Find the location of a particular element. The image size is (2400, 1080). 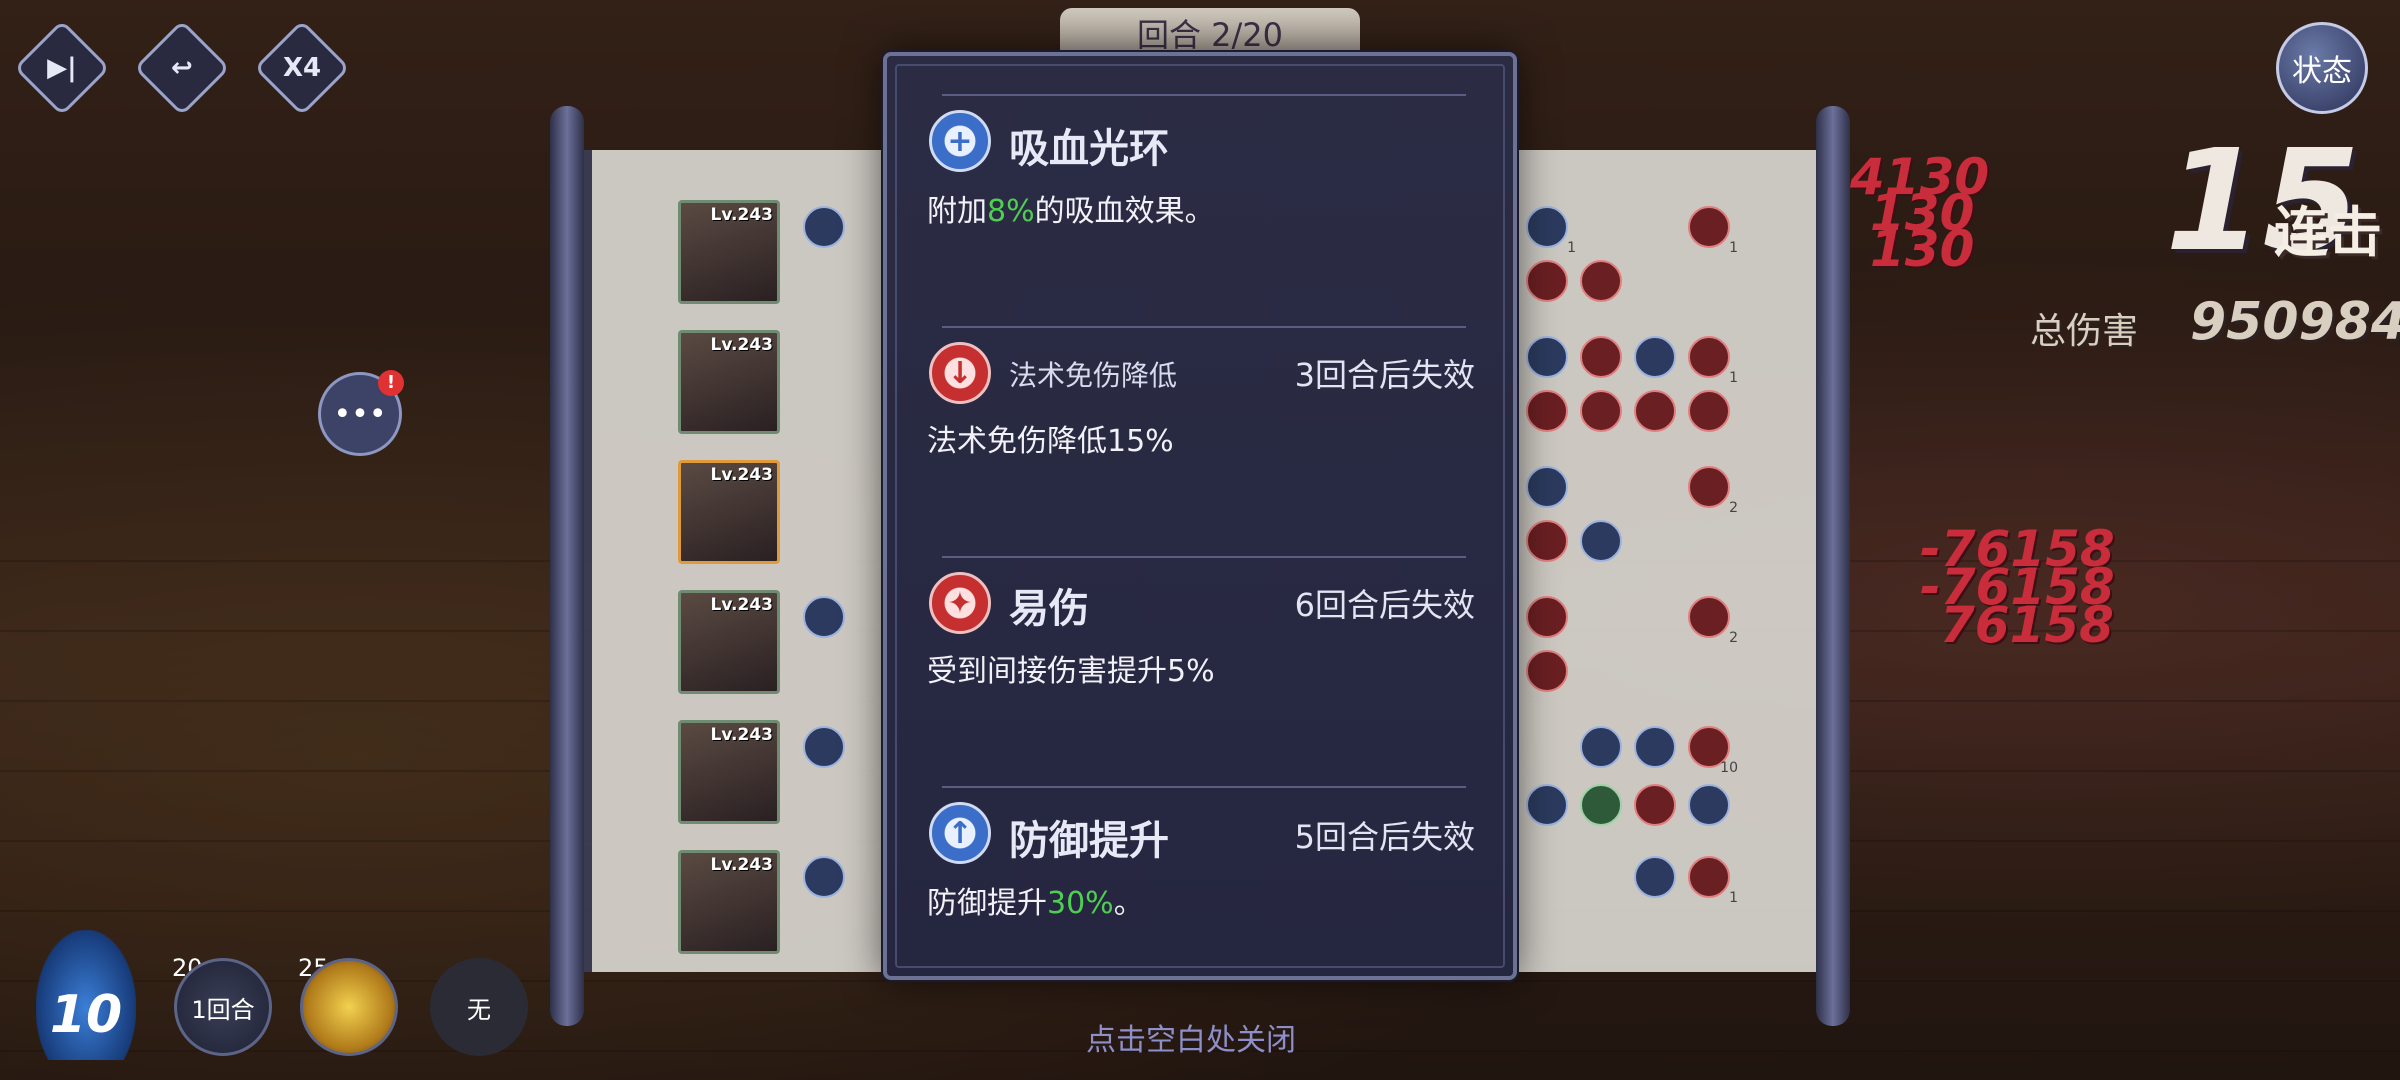

scroll-rod-right is located at coordinates (1833, 566).